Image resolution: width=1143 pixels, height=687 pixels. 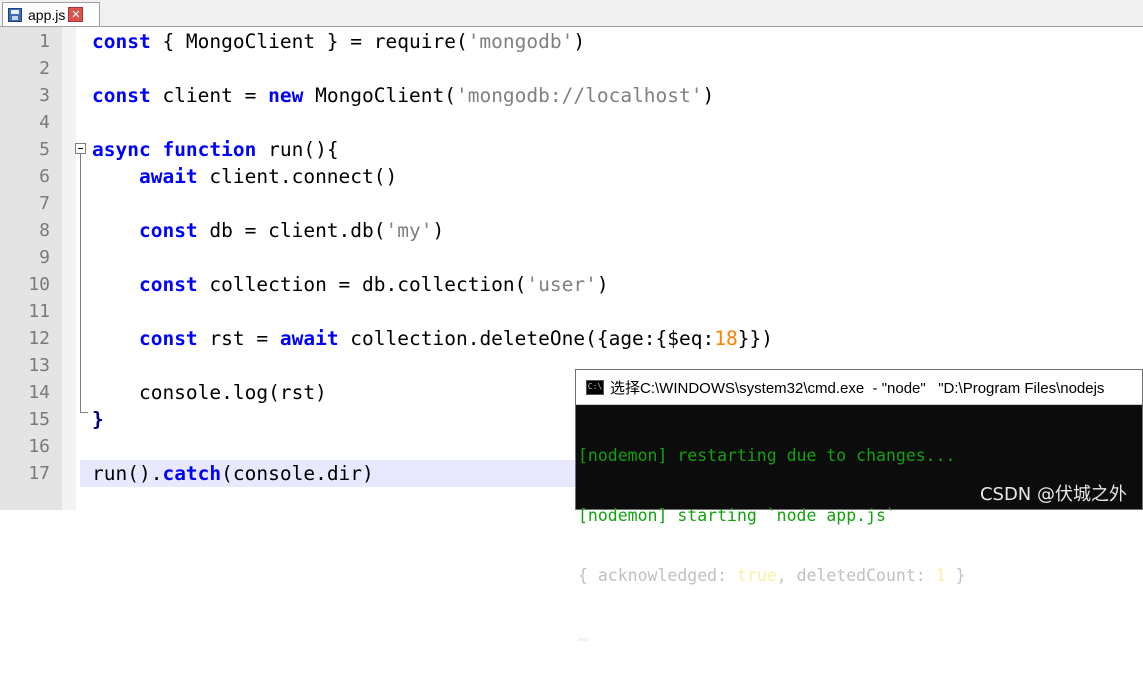 What do you see at coordinates (571, 13) in the screenshot?
I see `tab-bar: app.js ✕` at bounding box center [571, 13].